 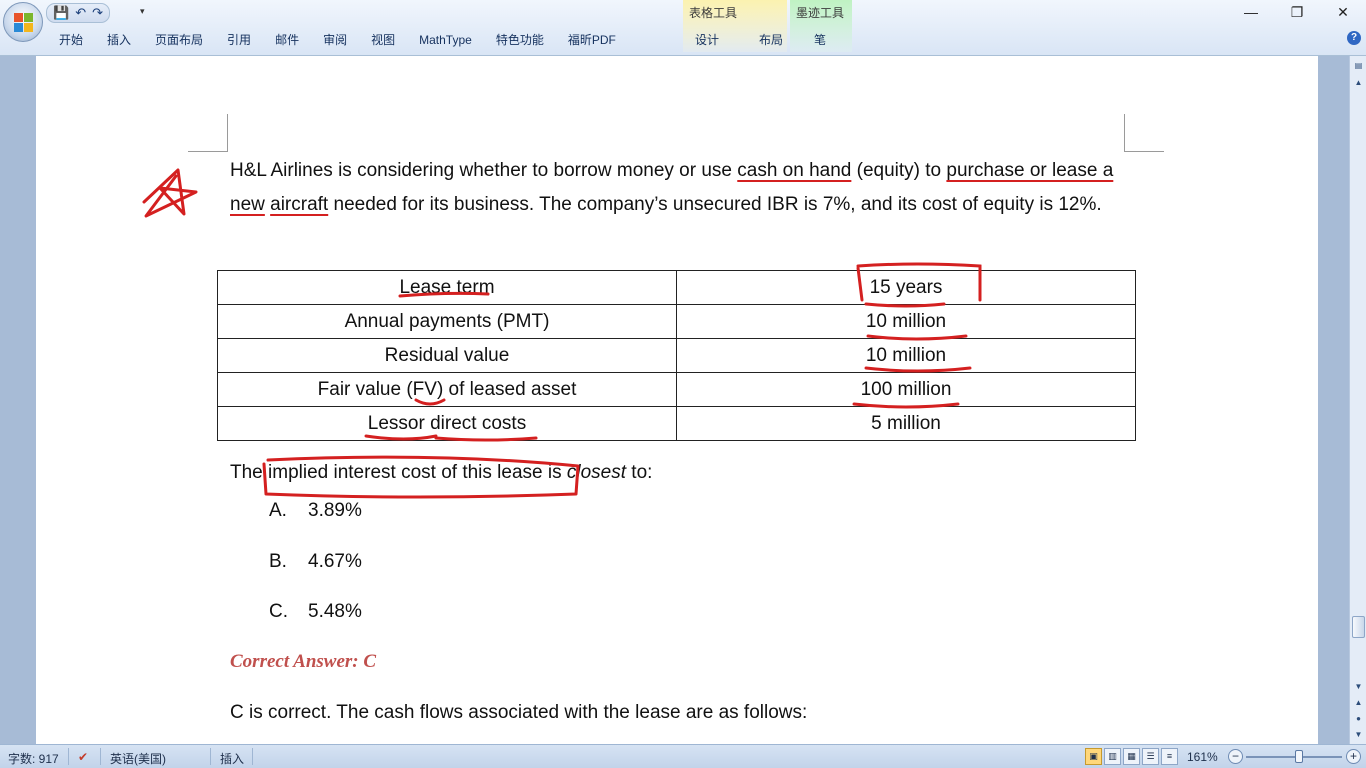 I want to click on proofing-icon: ✔, so click(x=83, y=757).